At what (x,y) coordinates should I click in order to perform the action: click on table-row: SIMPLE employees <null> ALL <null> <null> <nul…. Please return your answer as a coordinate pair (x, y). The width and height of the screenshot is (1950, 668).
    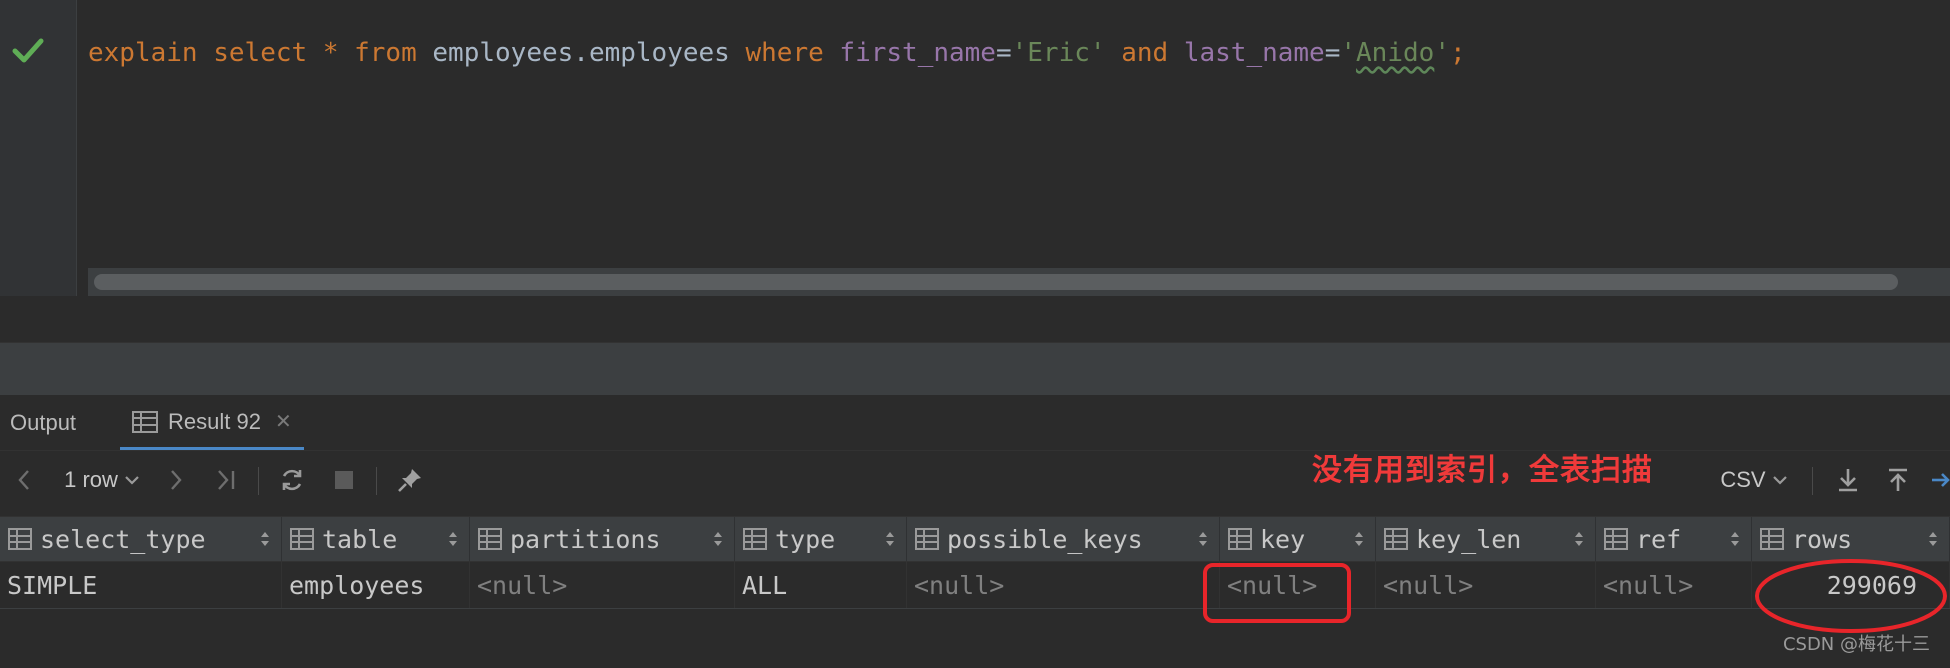
    Looking at the image, I should click on (975, 585).